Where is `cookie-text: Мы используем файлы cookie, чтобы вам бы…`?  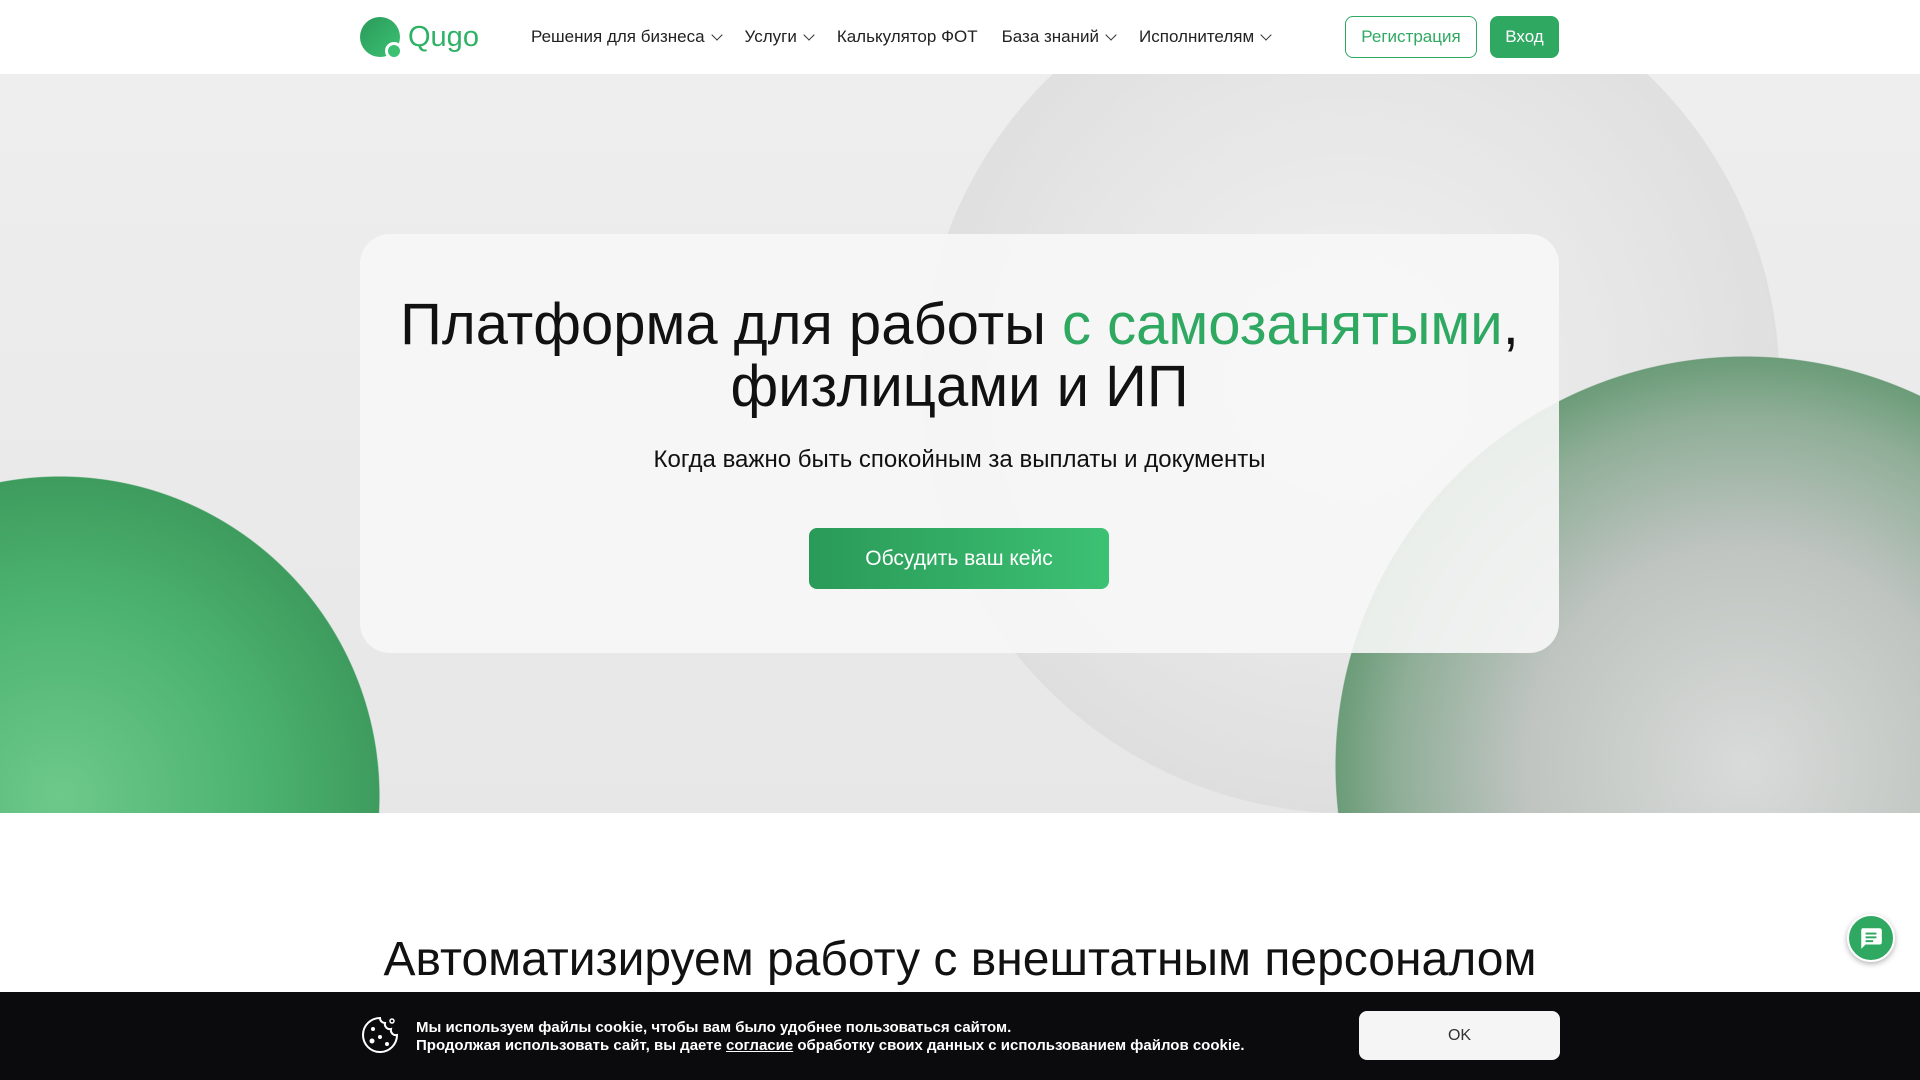 cookie-text: Мы используем файлы cookie, чтобы вам бы… is located at coordinates (830, 1037).